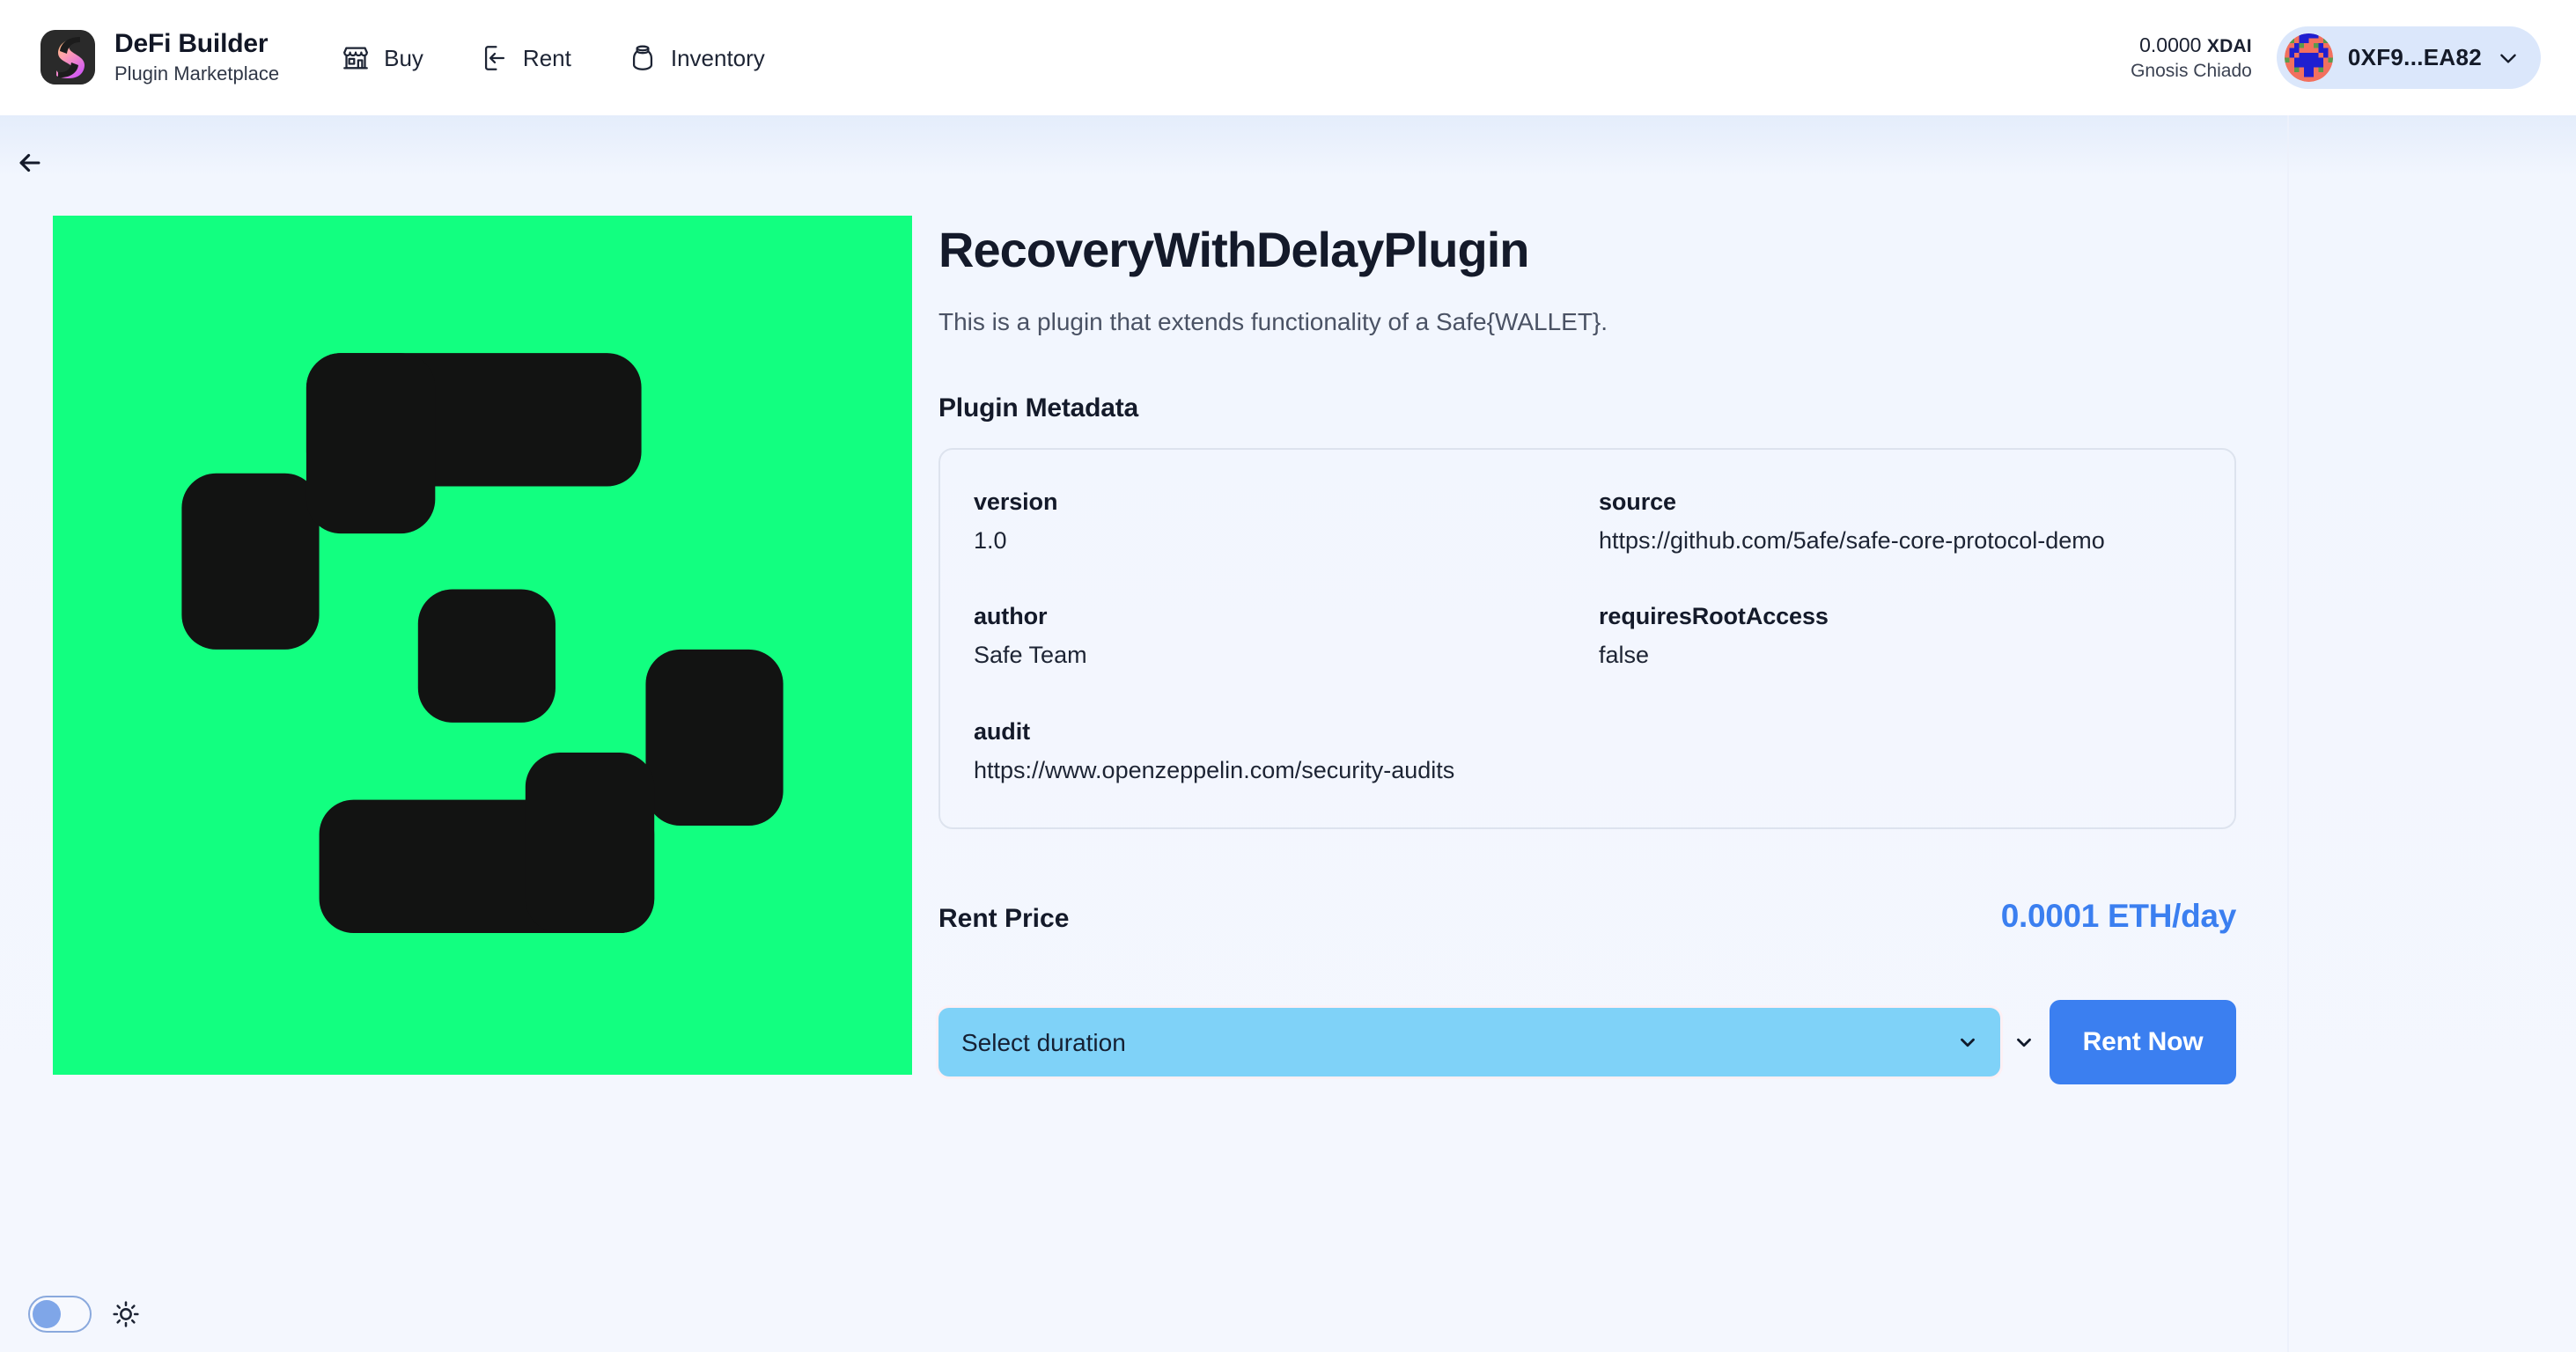 This screenshot has width=2576, height=1352. I want to click on rent-price-row: Rent Price 0.0001 ETH/day, so click(1587, 917).